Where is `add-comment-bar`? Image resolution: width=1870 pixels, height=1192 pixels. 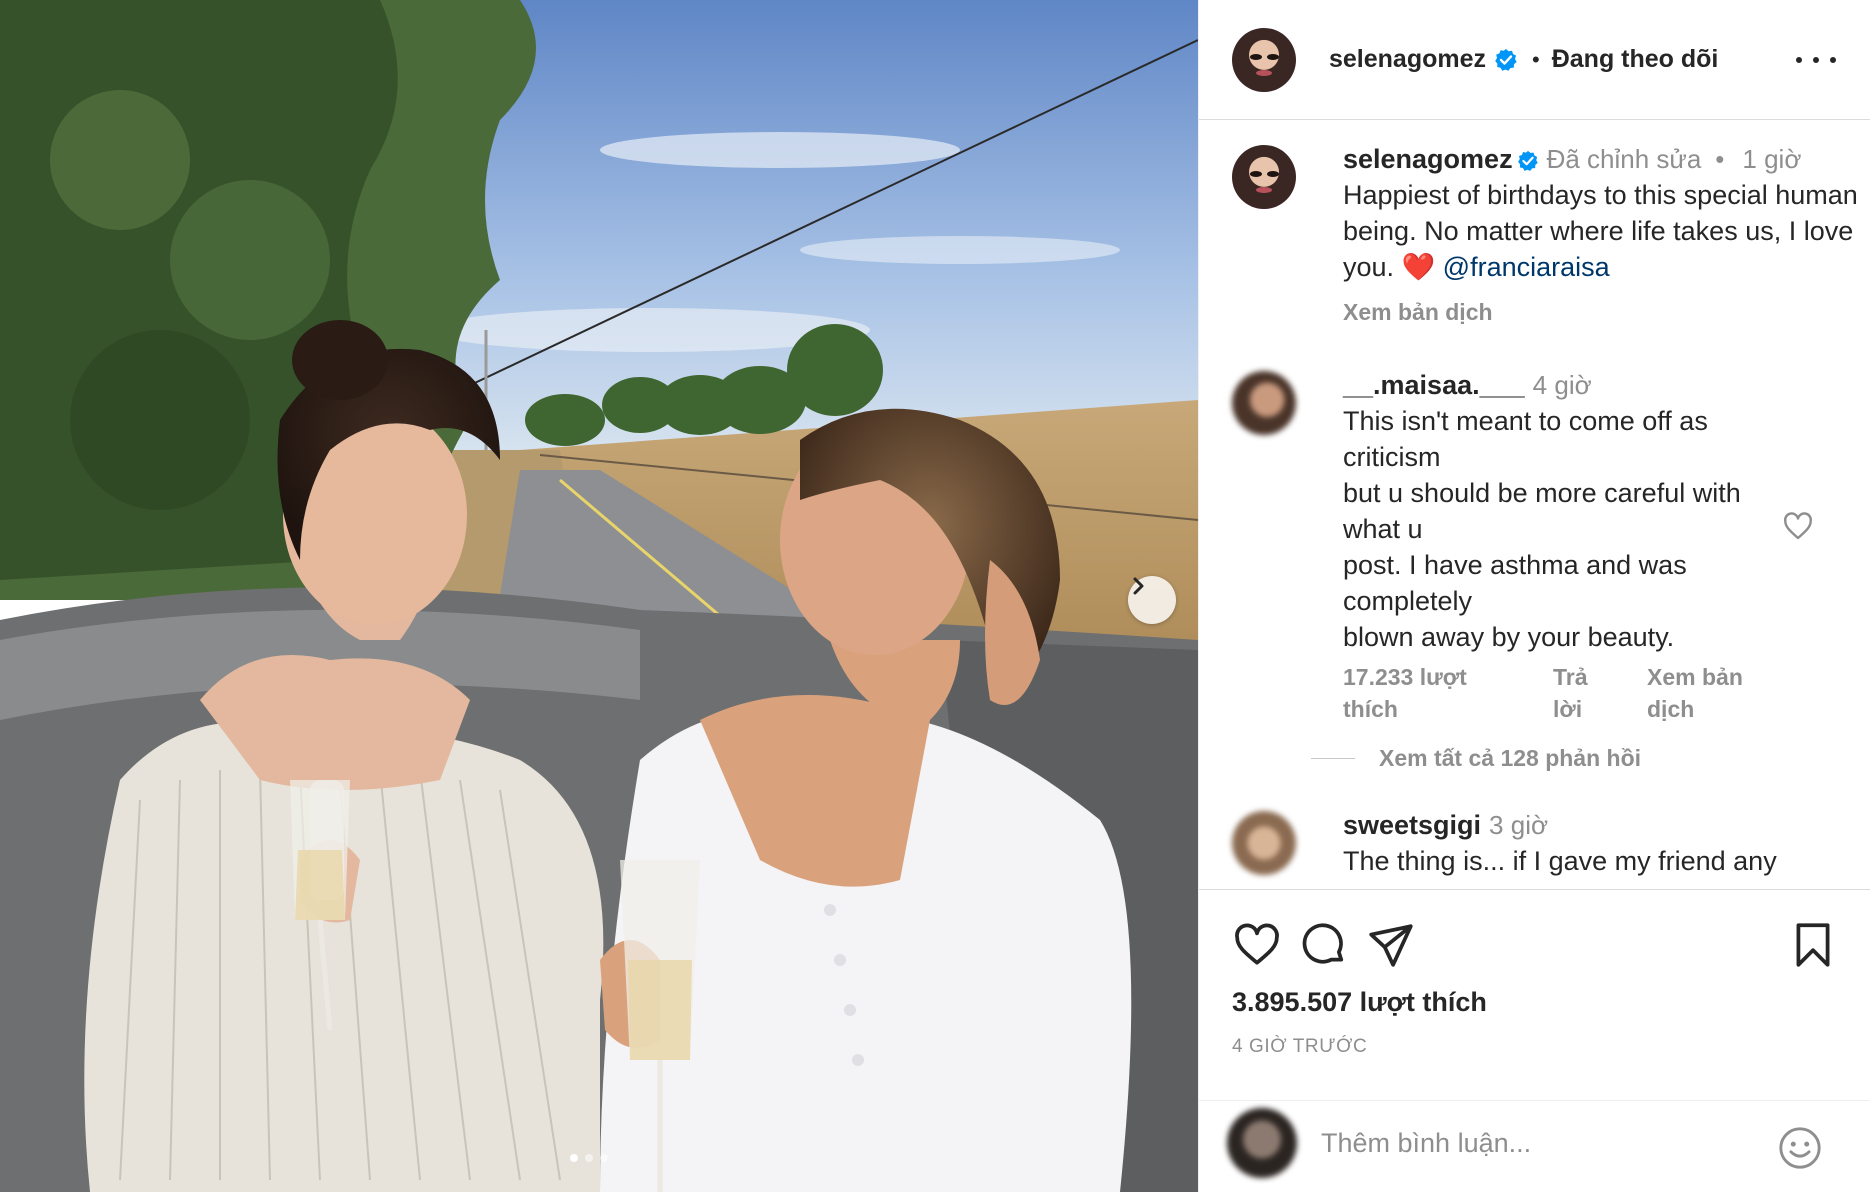 add-comment-bar is located at coordinates (1534, 1146).